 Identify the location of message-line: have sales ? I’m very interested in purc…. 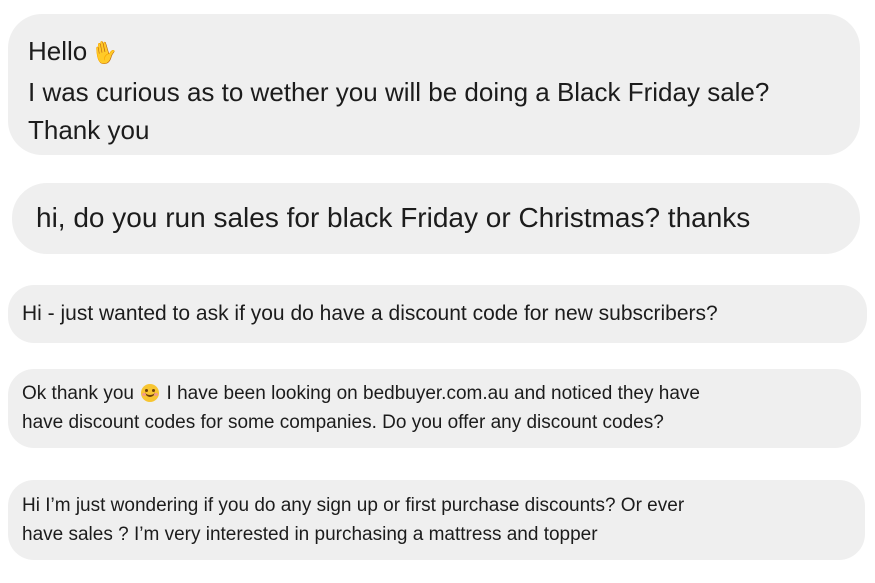
(310, 534).